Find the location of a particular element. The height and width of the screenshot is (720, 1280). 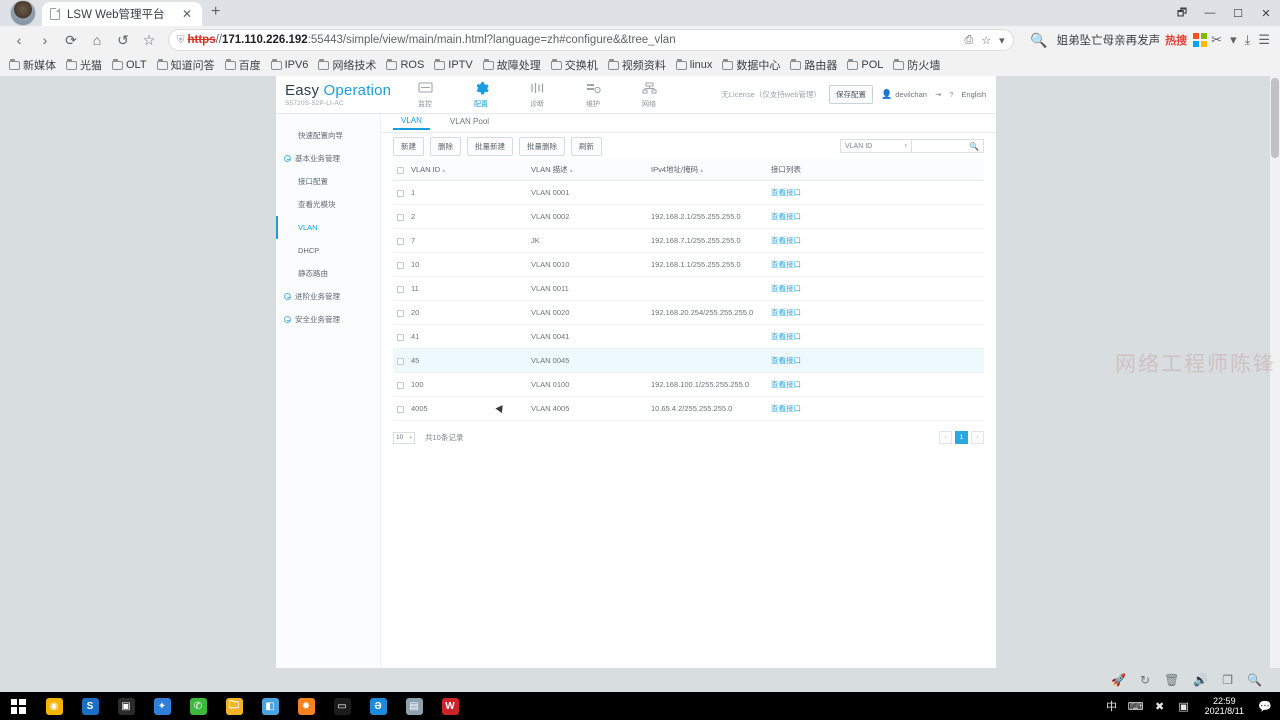

trash-icon: 🗑 is located at coordinates (1171, 680).